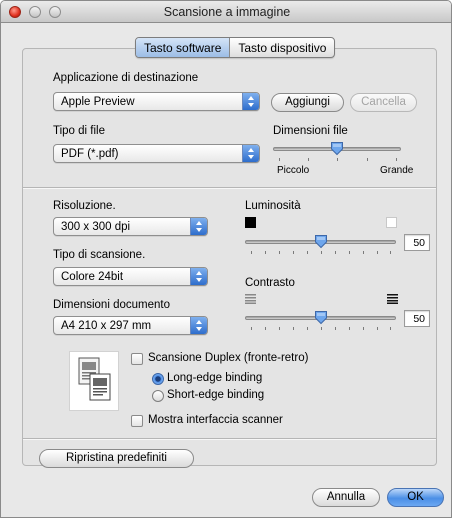 The image size is (452, 518). I want to click on high-contrast-lines-icon, so click(392, 299).